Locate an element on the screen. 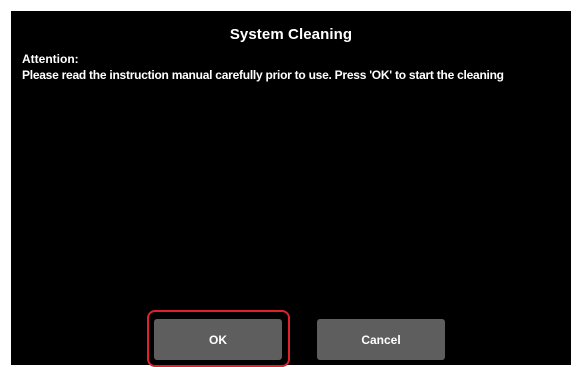  ok-button: OK is located at coordinates (218, 339).